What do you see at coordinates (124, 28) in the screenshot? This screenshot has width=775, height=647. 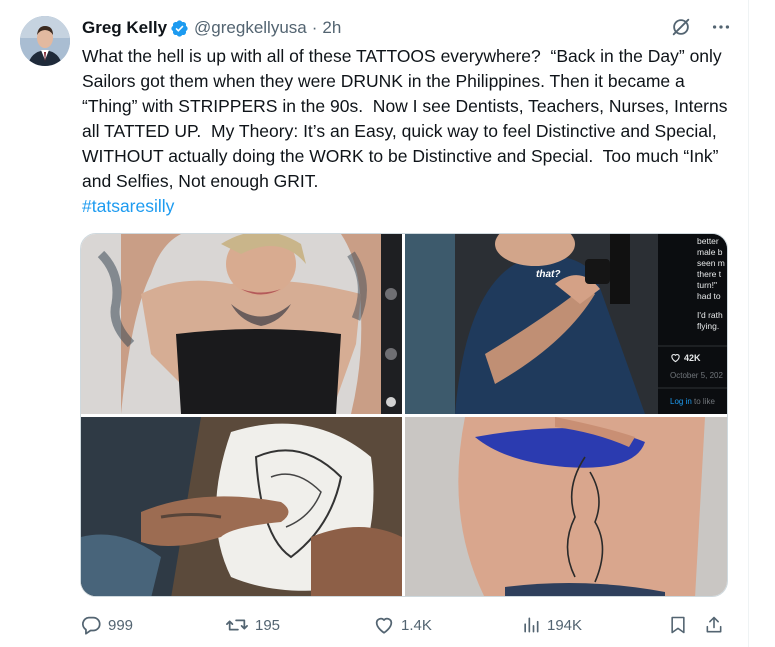 I see `author-name: Greg Kelly` at bounding box center [124, 28].